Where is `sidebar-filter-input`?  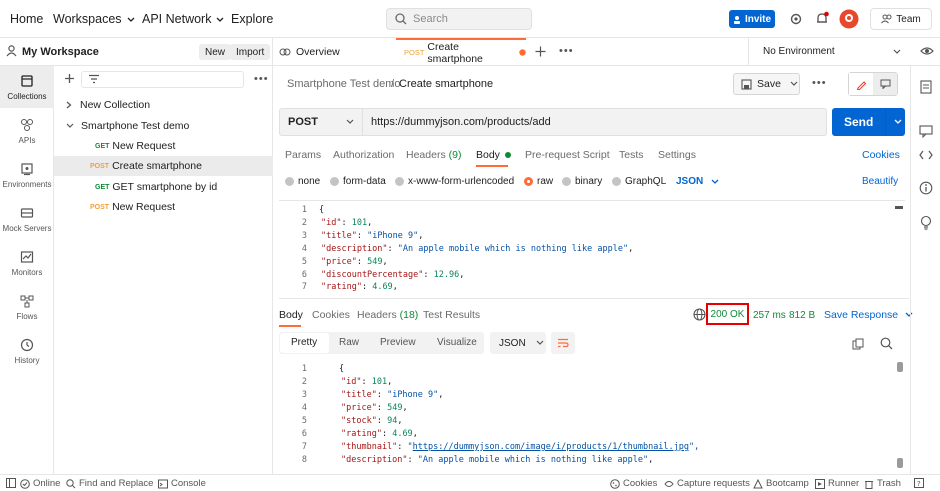 sidebar-filter-input is located at coordinates (162, 79).